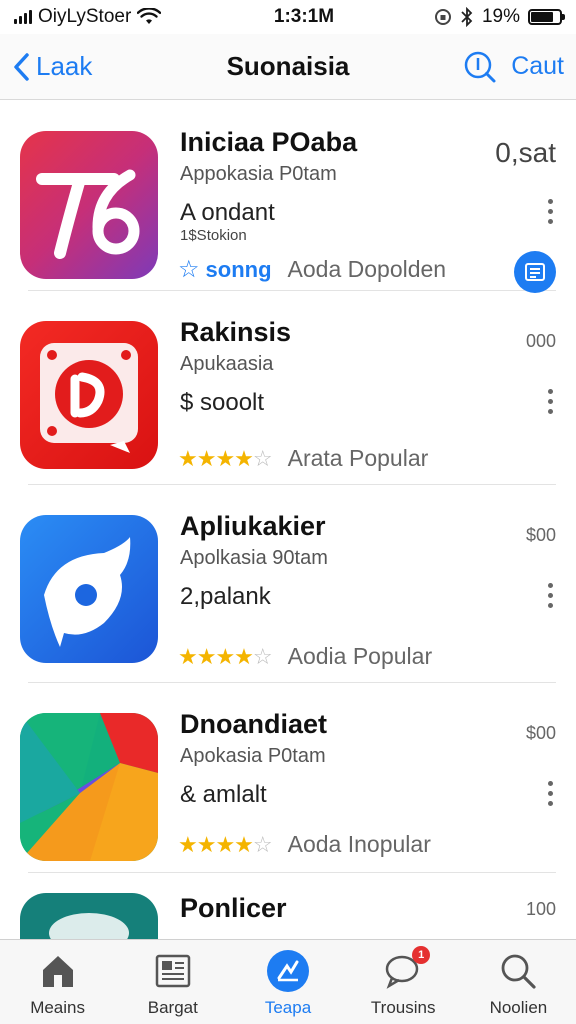 This screenshot has width=576, height=1024. I want to click on update-button, so click(535, 272).